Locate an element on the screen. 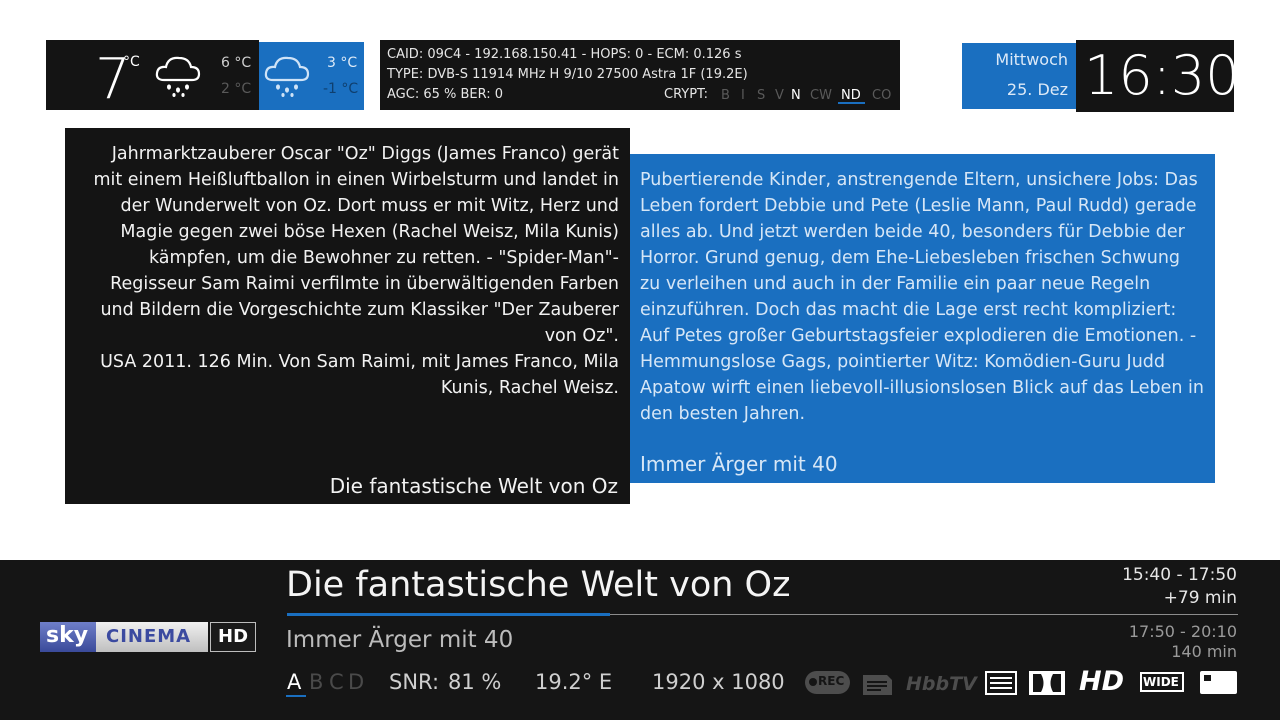 The image size is (1280, 720). temperature-unit: °C is located at coordinates (131, 62).